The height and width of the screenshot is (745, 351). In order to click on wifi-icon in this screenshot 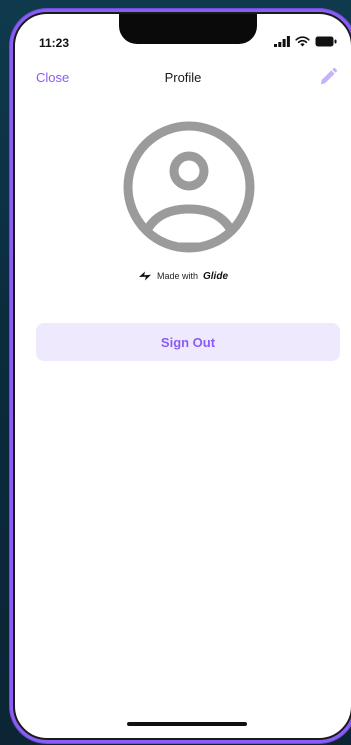, I will do `click(302, 40)`.